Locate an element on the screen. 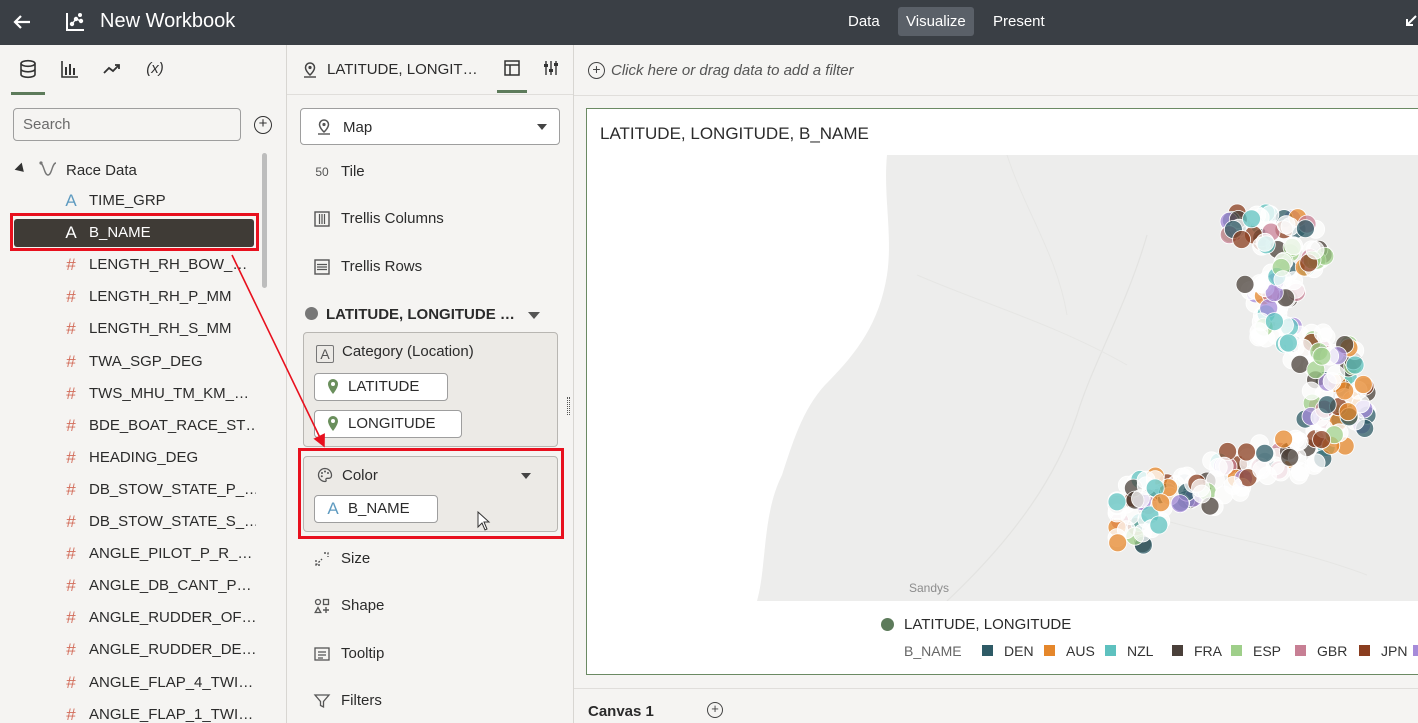 The width and height of the screenshot is (1418, 723). latitude-pill-label: LATITUDE is located at coordinates (384, 386).